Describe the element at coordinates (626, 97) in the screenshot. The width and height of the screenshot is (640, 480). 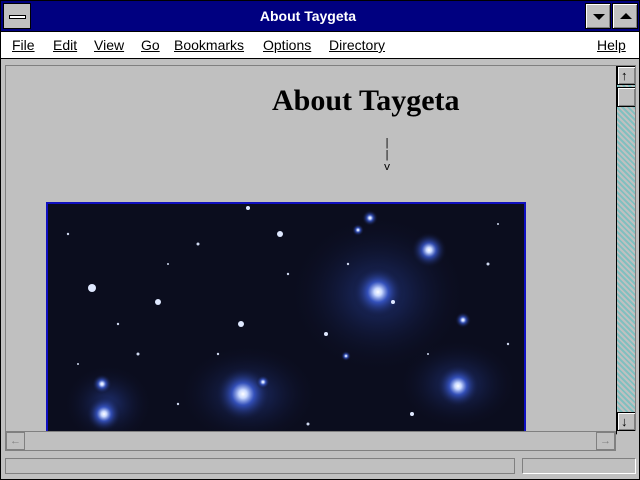
I see `scroll-thumb` at that location.